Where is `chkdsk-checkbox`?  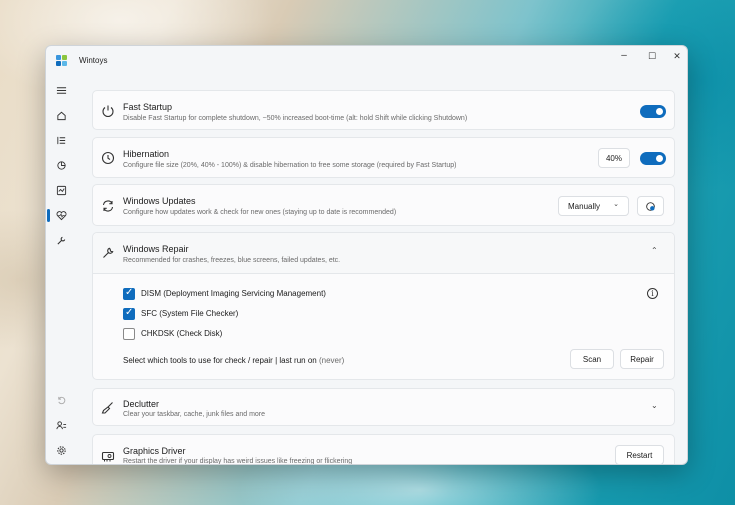
chkdsk-checkbox is located at coordinates (129, 334).